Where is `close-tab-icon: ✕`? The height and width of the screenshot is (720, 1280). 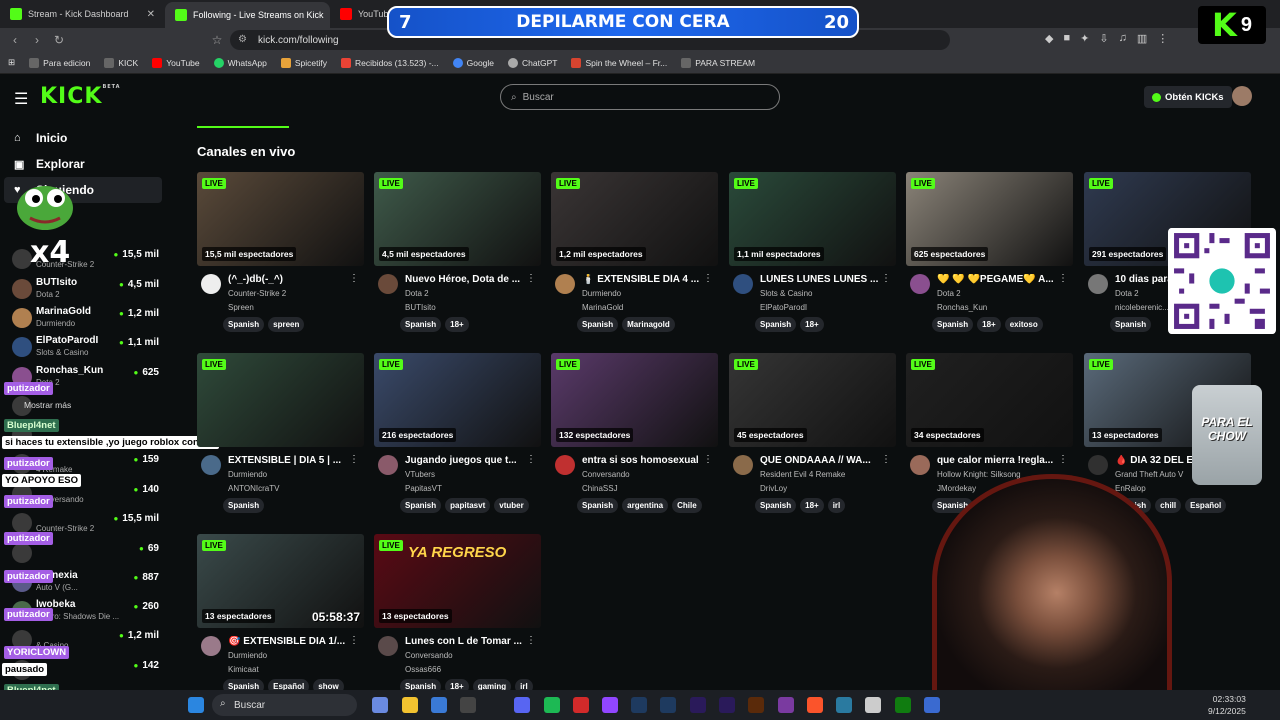 close-tab-icon: ✕ is located at coordinates (151, 14).